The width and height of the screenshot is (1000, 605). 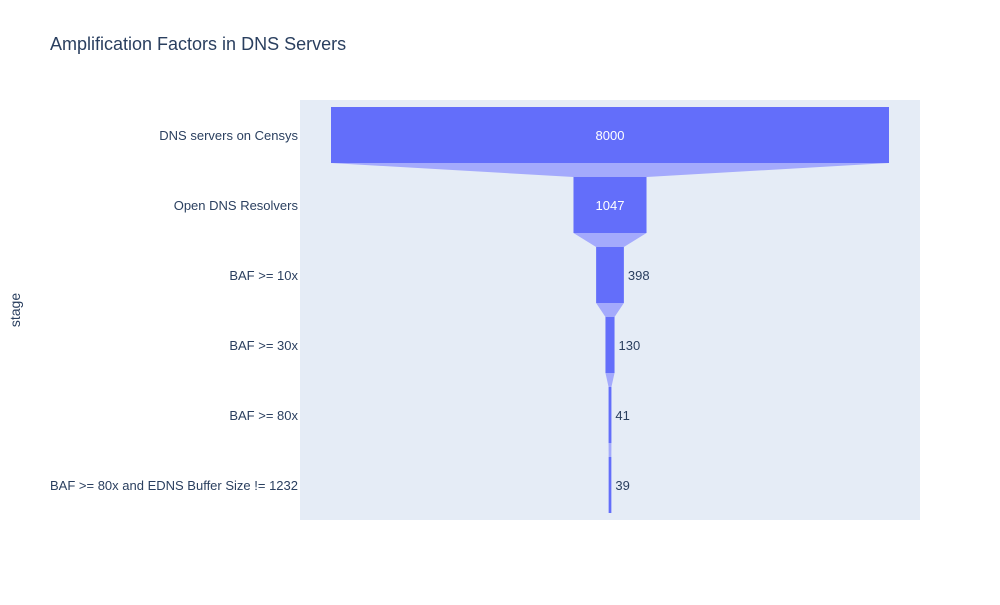 I want to click on data-label: 41, so click(x=622, y=415).